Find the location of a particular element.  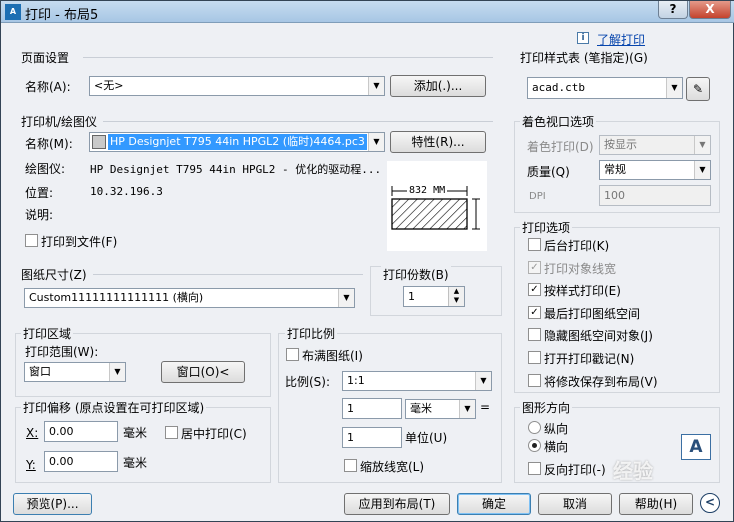

plot-style-title: 打印样式表 (笔指定)(G) is located at coordinates (584, 58).